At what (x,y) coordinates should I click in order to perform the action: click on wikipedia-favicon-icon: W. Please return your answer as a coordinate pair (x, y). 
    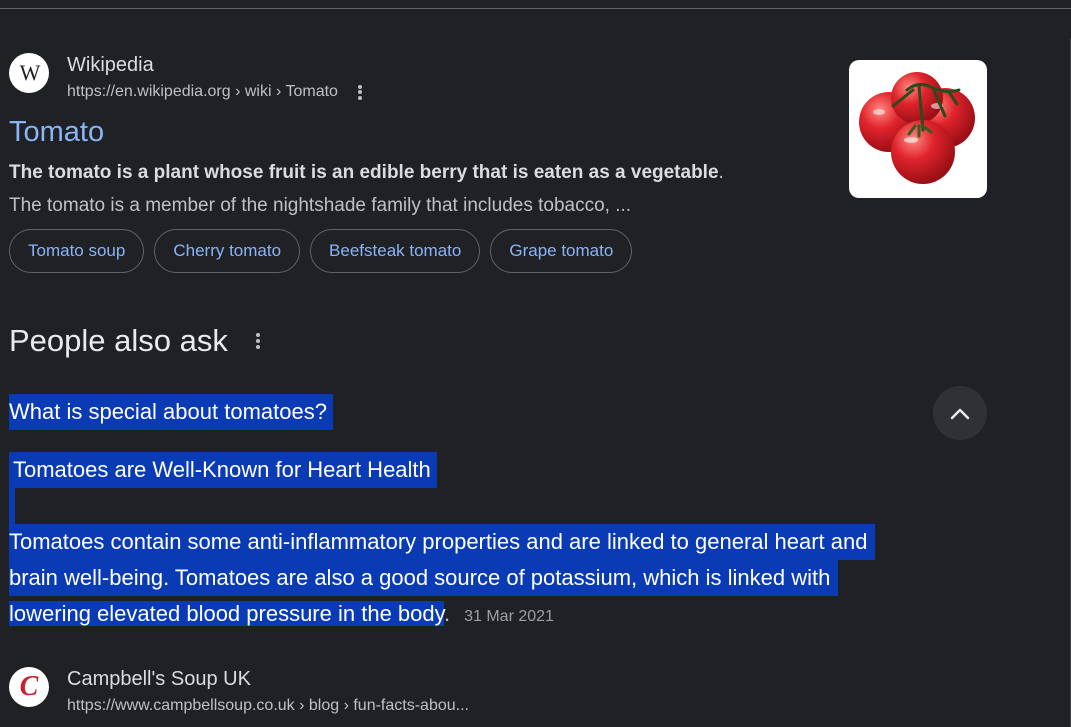
    Looking at the image, I should click on (29, 73).